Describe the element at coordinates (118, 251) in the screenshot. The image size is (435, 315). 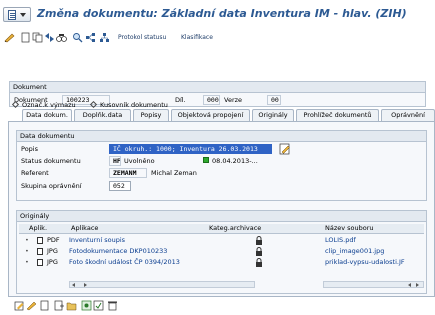
I see `application-name: Fotodokumentace DKP010233` at that location.